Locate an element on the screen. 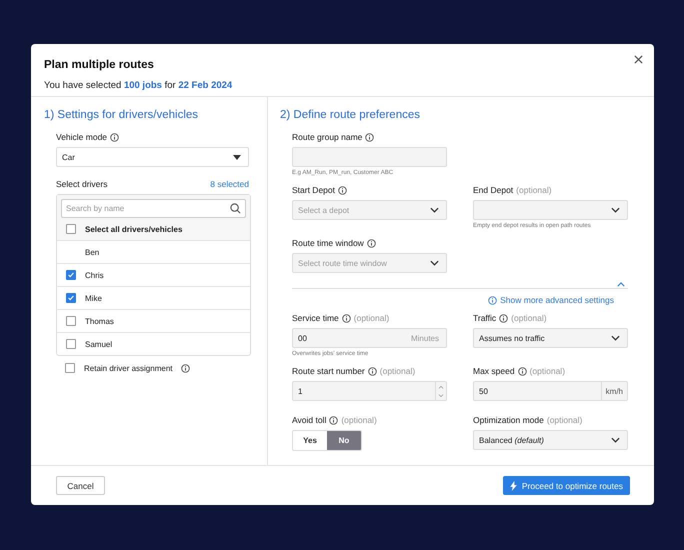 The width and height of the screenshot is (684, 550). driver-item: Chris is located at coordinates (153, 274).